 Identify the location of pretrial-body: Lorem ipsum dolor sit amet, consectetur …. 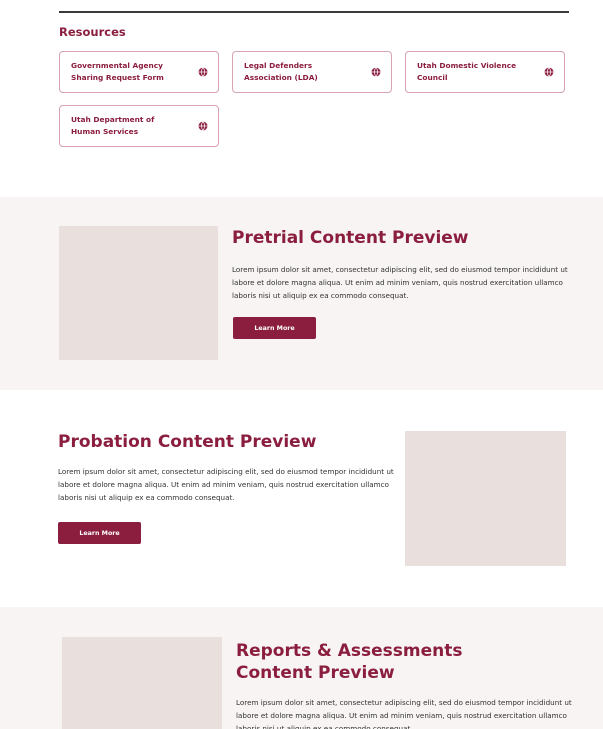
(400, 282).